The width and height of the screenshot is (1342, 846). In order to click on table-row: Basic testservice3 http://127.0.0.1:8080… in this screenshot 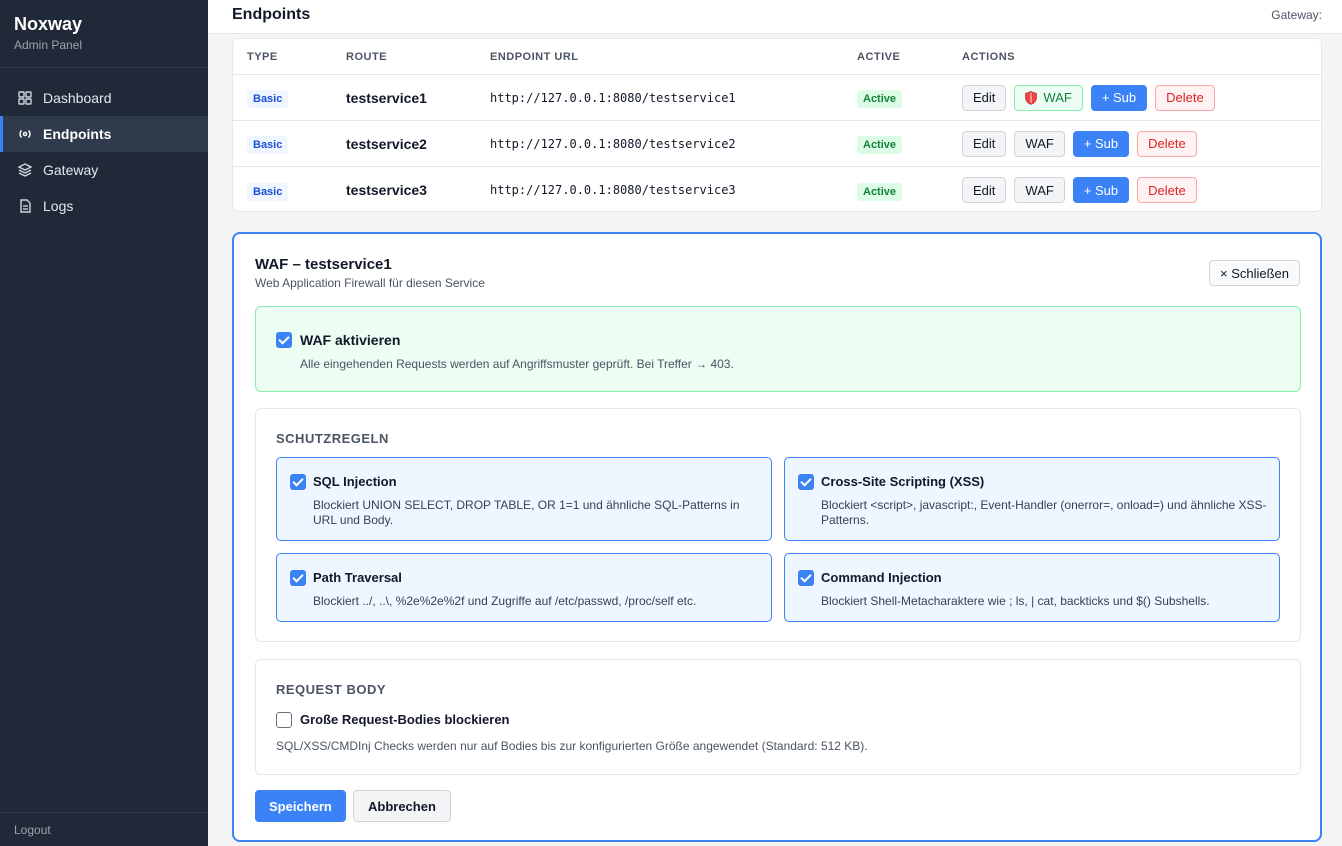, I will do `click(777, 189)`.